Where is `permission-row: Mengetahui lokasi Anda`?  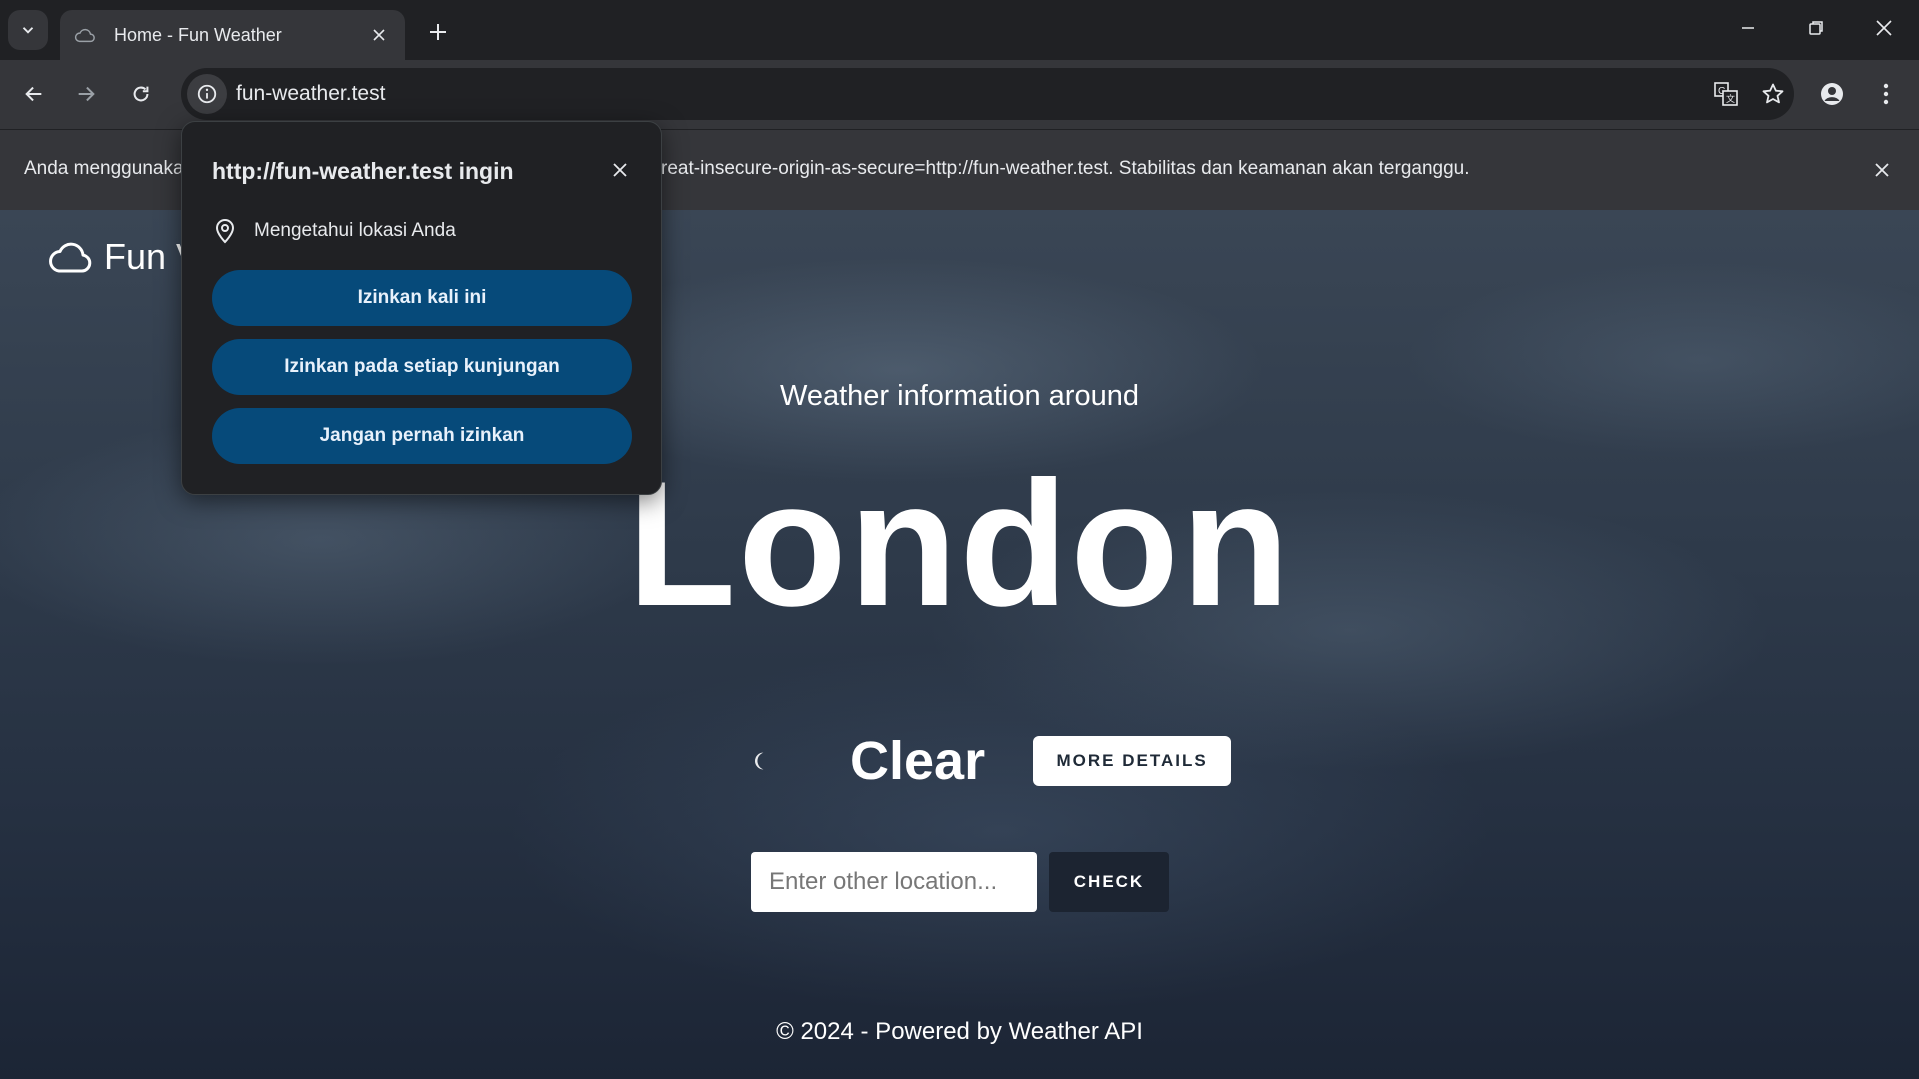
permission-row: Mengetahui lokasi Anda is located at coordinates (335, 231).